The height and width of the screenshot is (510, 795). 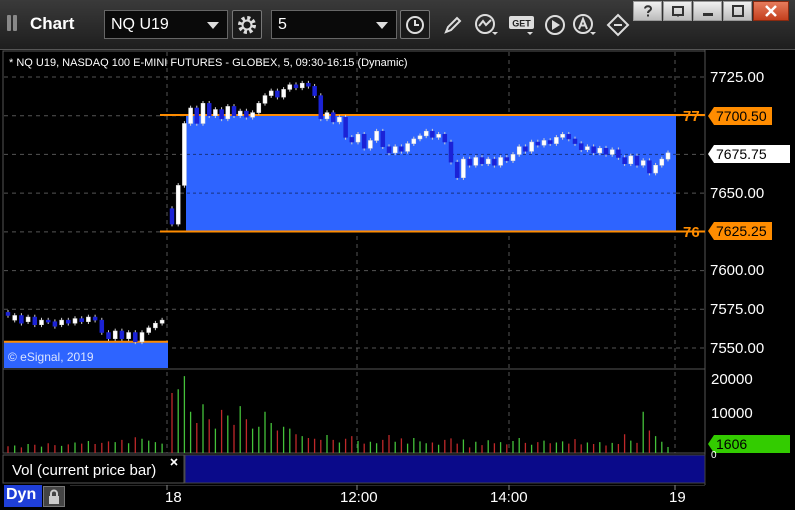 What do you see at coordinates (397, 25) in the screenshot?
I see `chart-toolbar: Chart NQ U19 5 GET` at bounding box center [397, 25].